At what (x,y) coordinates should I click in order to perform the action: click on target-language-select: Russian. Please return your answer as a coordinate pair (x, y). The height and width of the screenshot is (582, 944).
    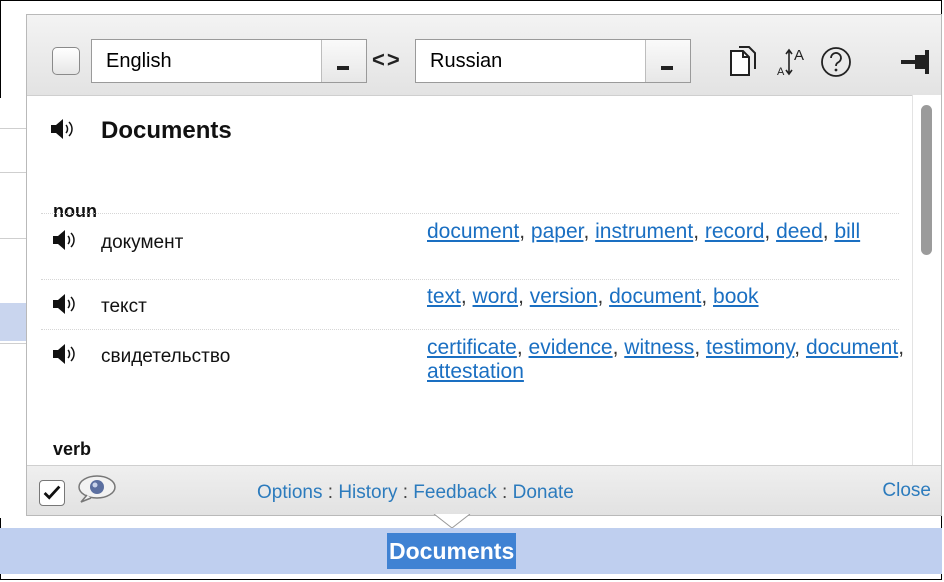
    Looking at the image, I should click on (553, 61).